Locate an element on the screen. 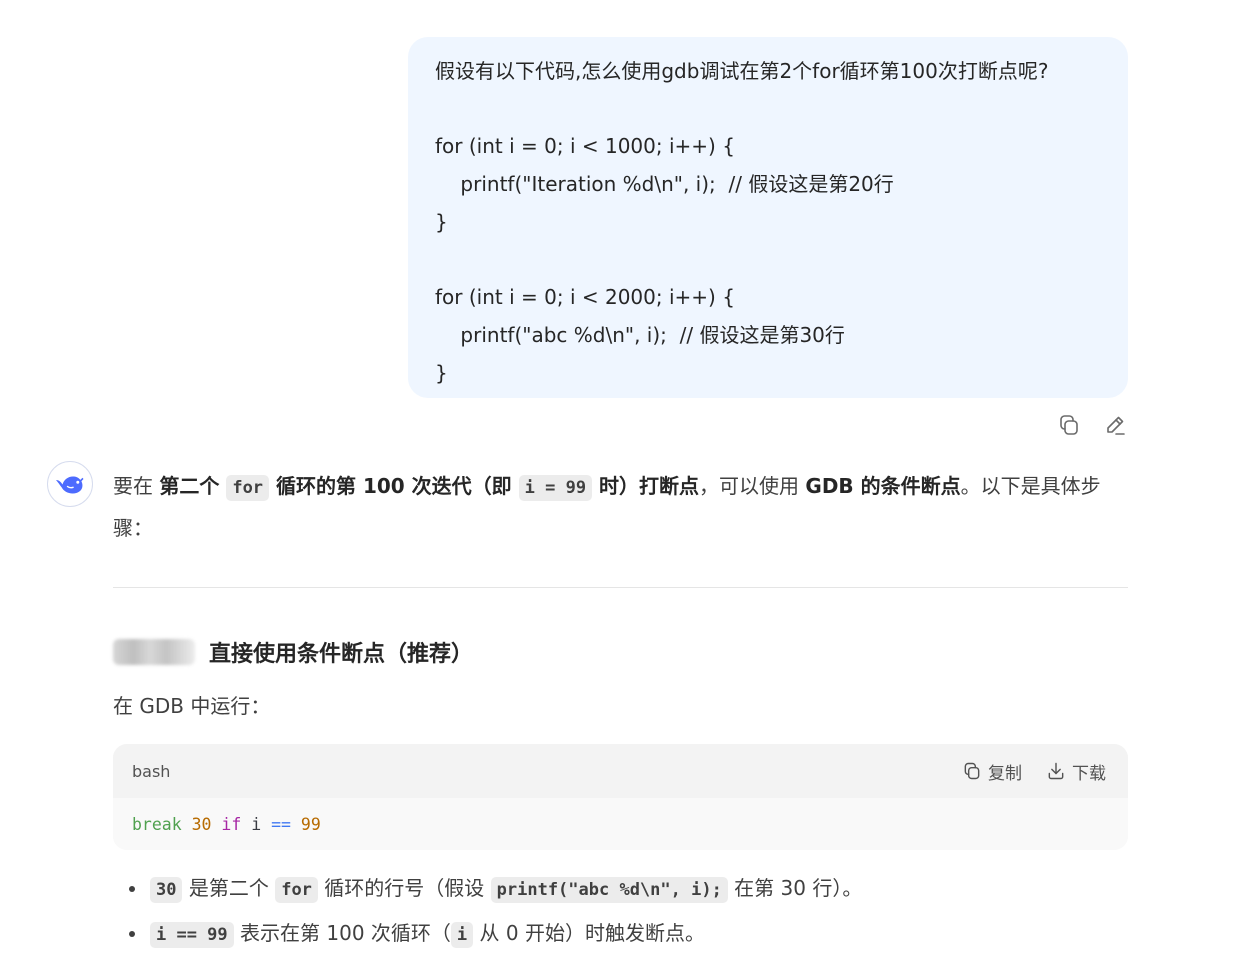 This screenshot has width=1252, height=969. user-message-actions is located at coordinates (1092, 425).